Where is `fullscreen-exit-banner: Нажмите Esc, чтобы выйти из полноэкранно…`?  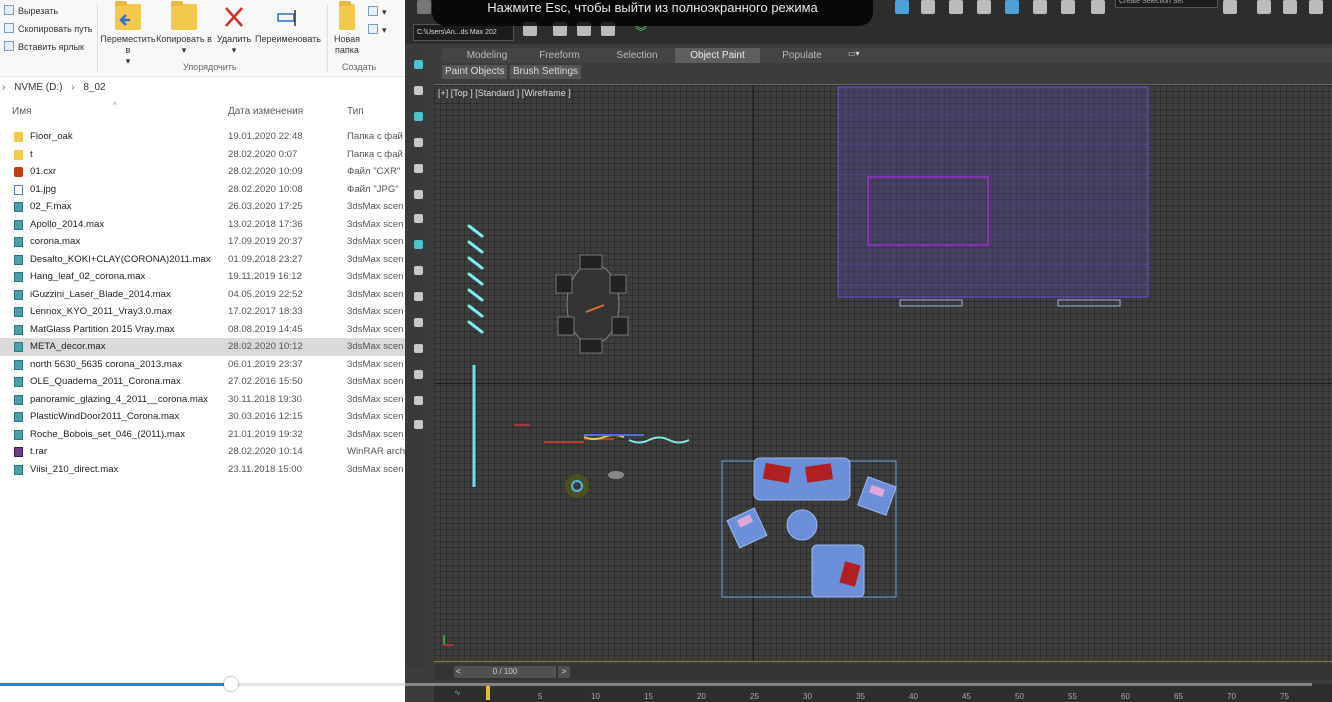 fullscreen-exit-banner: Нажмите Esc, чтобы выйти из полноэкранно… is located at coordinates (652, 13).